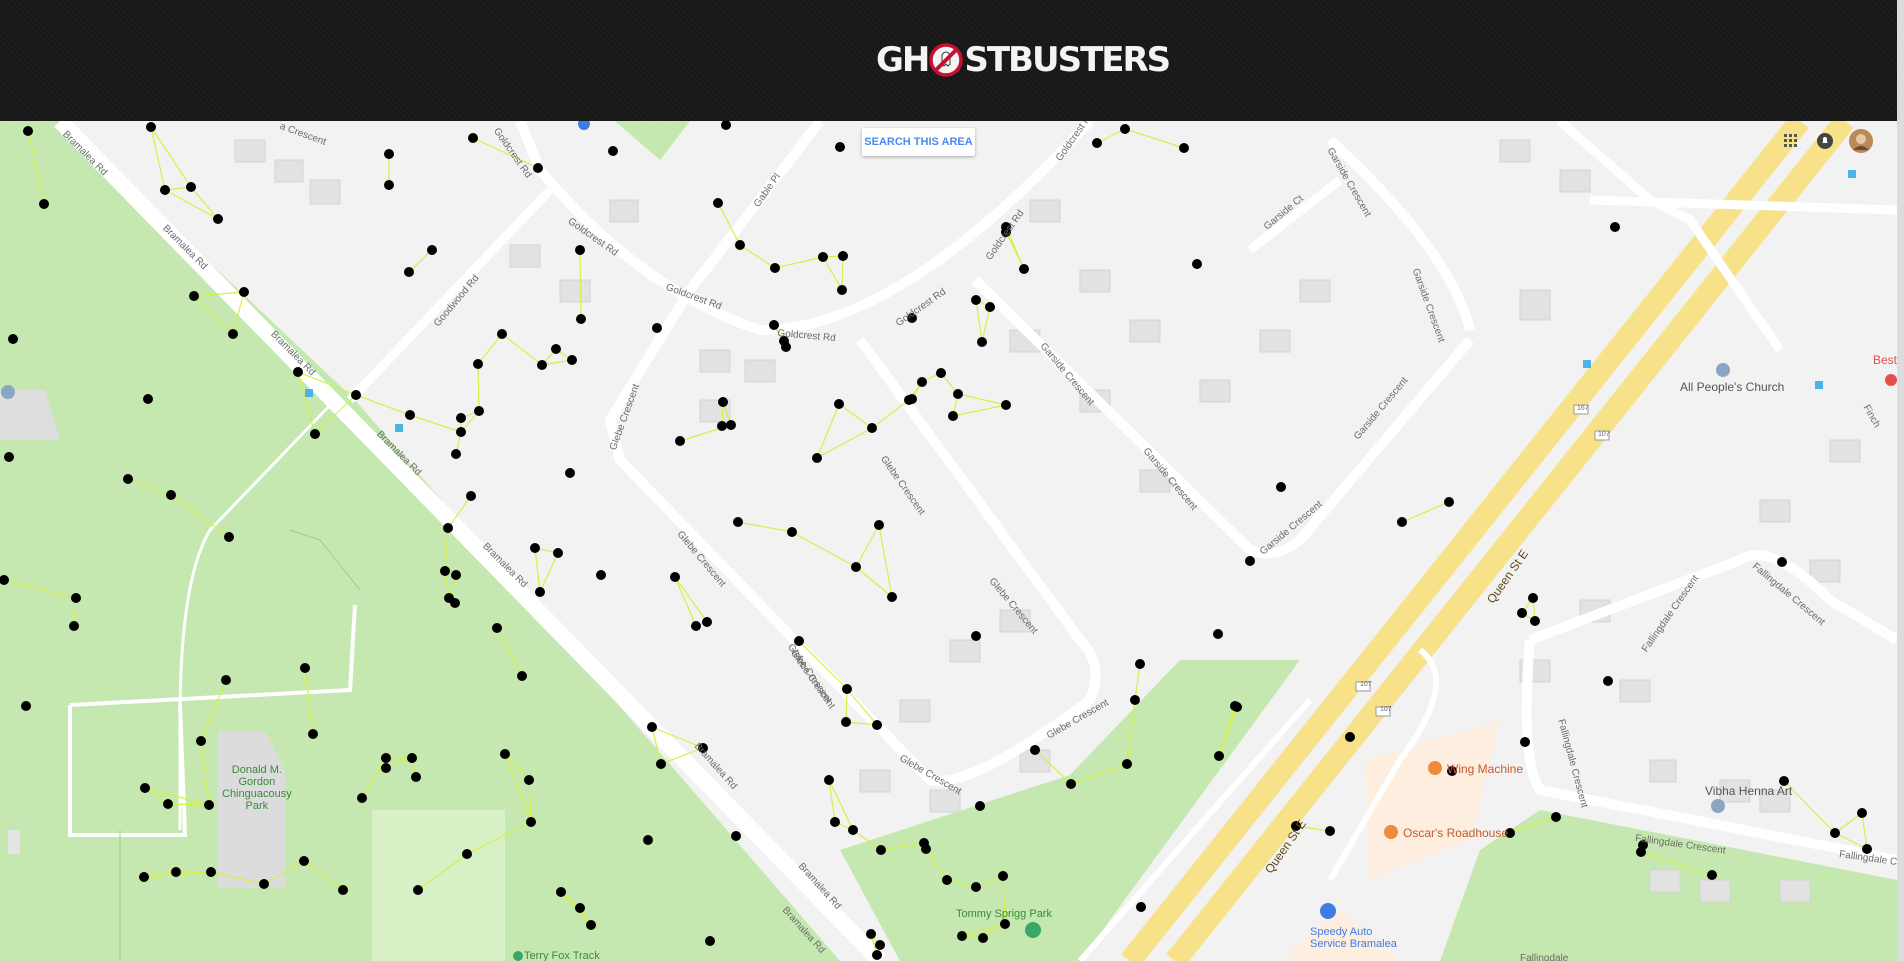  Describe the element at coordinates (1861, 141) in the screenshot. I see `user-avatar` at that location.